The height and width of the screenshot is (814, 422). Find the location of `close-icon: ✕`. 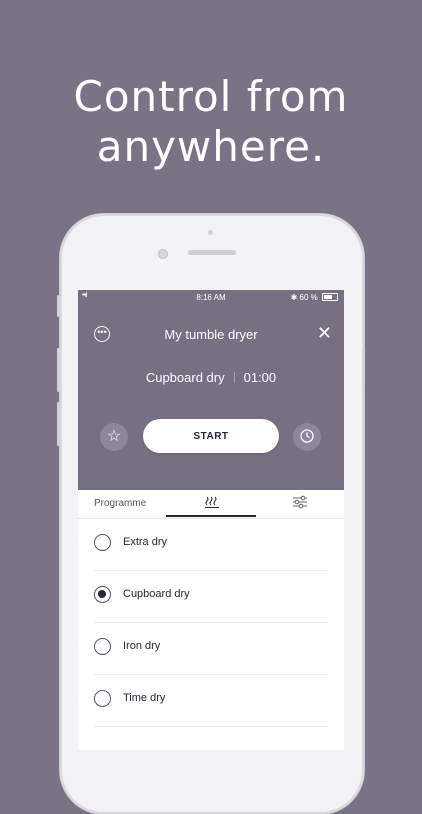

close-icon: ✕ is located at coordinates (324, 333).